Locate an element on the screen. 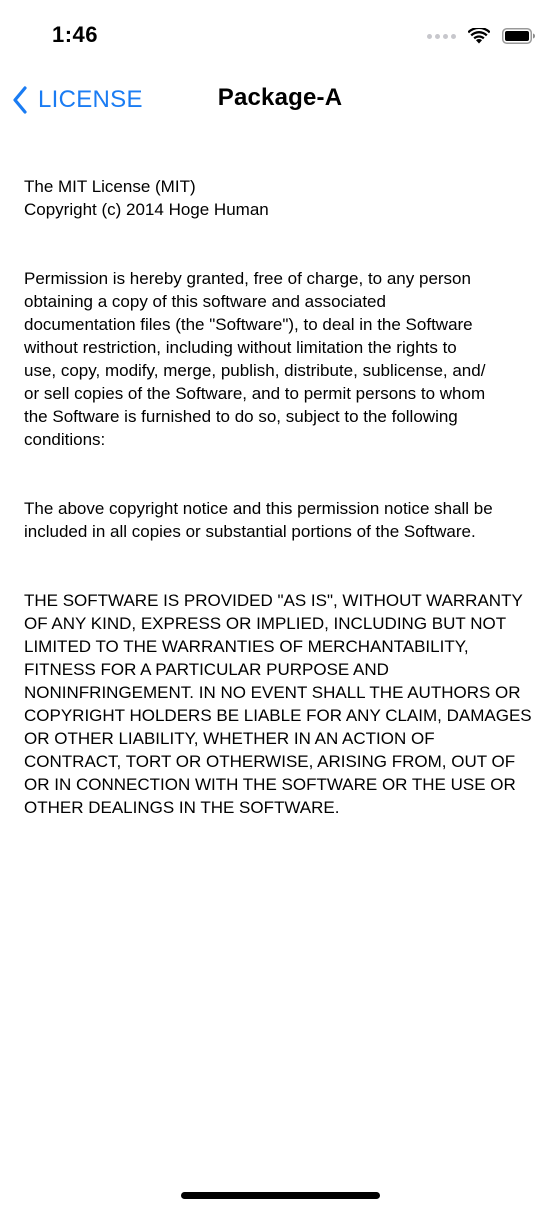 This screenshot has height=1212, width=560. status-bar: 1:46 is located at coordinates (280, 35).